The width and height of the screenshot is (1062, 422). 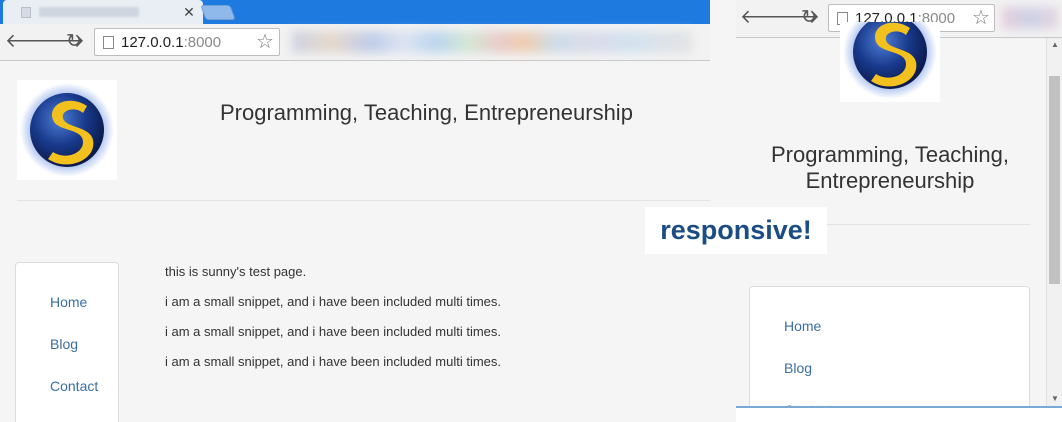 I want to click on vertical-scrollbar: ▲ ▼, so click(x=1054, y=223).